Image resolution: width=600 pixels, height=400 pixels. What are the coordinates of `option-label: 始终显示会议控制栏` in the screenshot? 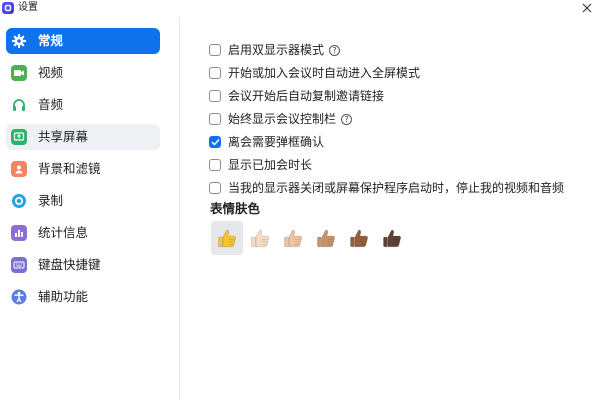 It's located at (282, 119).